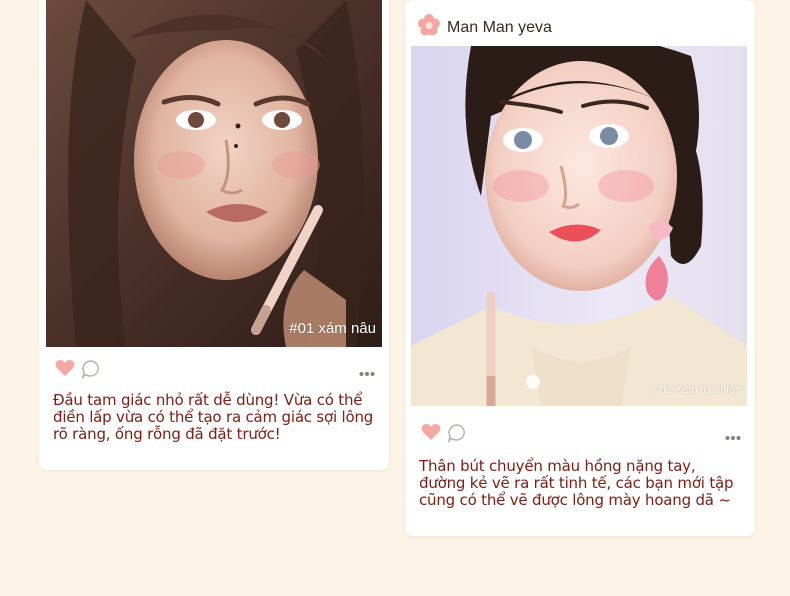 This screenshot has height=596, width=790. Describe the element at coordinates (332, 328) in the screenshot. I see `photo-caption: #01 xám nâu` at that location.